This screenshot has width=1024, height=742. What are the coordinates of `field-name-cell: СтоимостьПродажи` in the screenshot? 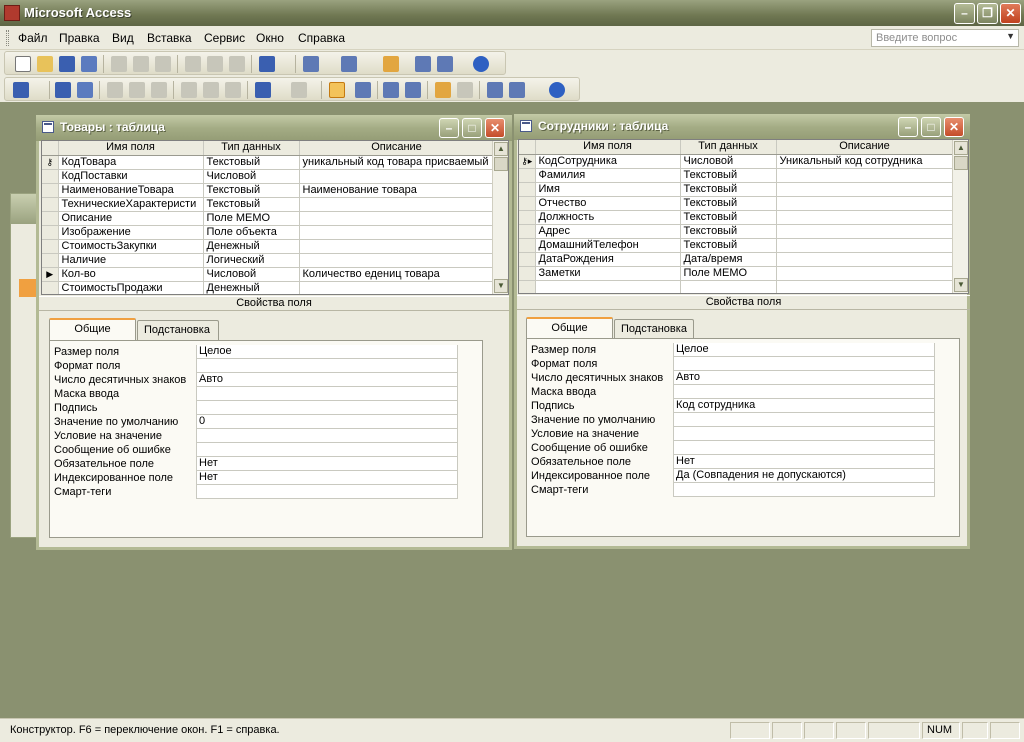 It's located at (131, 287).